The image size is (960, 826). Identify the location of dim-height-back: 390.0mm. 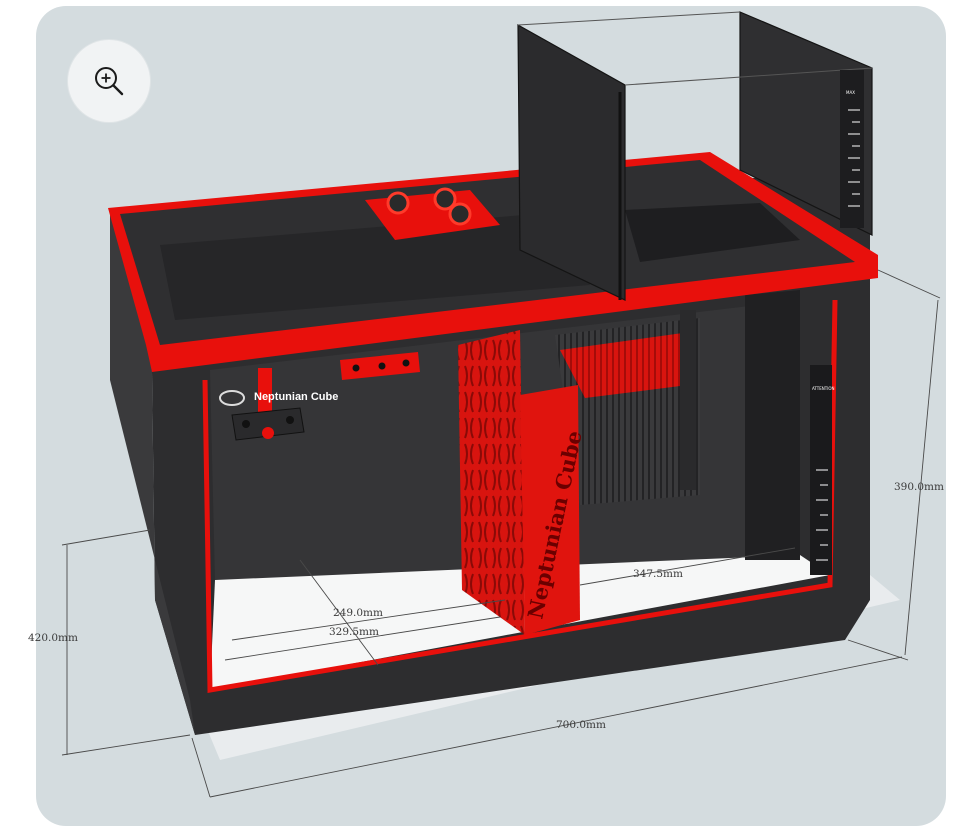
(919, 487).